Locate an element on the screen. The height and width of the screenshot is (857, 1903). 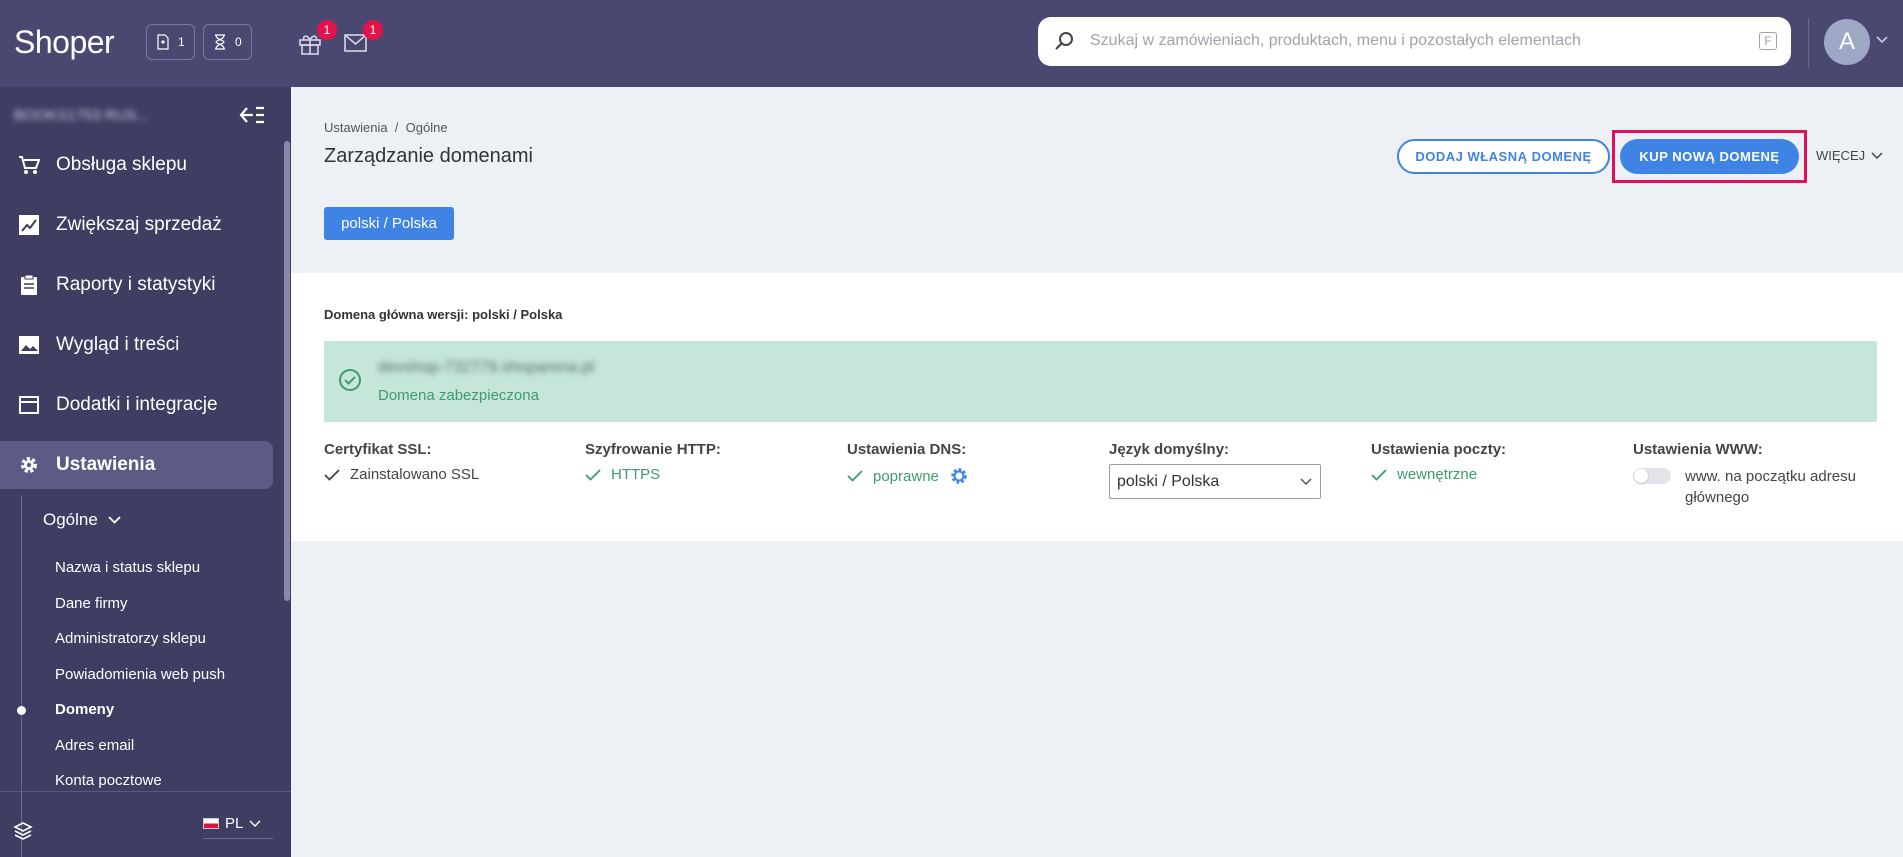
gift-badge: 1 is located at coordinates (327, 30).